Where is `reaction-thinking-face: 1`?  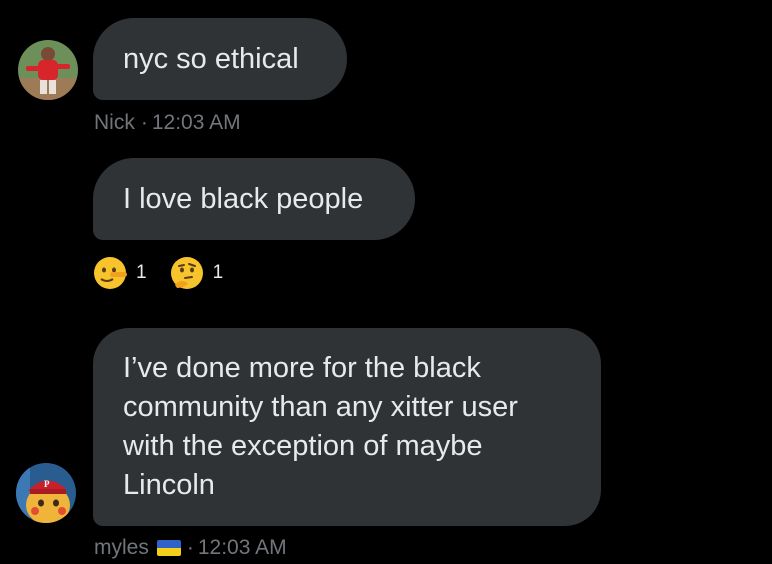
reaction-thinking-face: 1 is located at coordinates (196, 273).